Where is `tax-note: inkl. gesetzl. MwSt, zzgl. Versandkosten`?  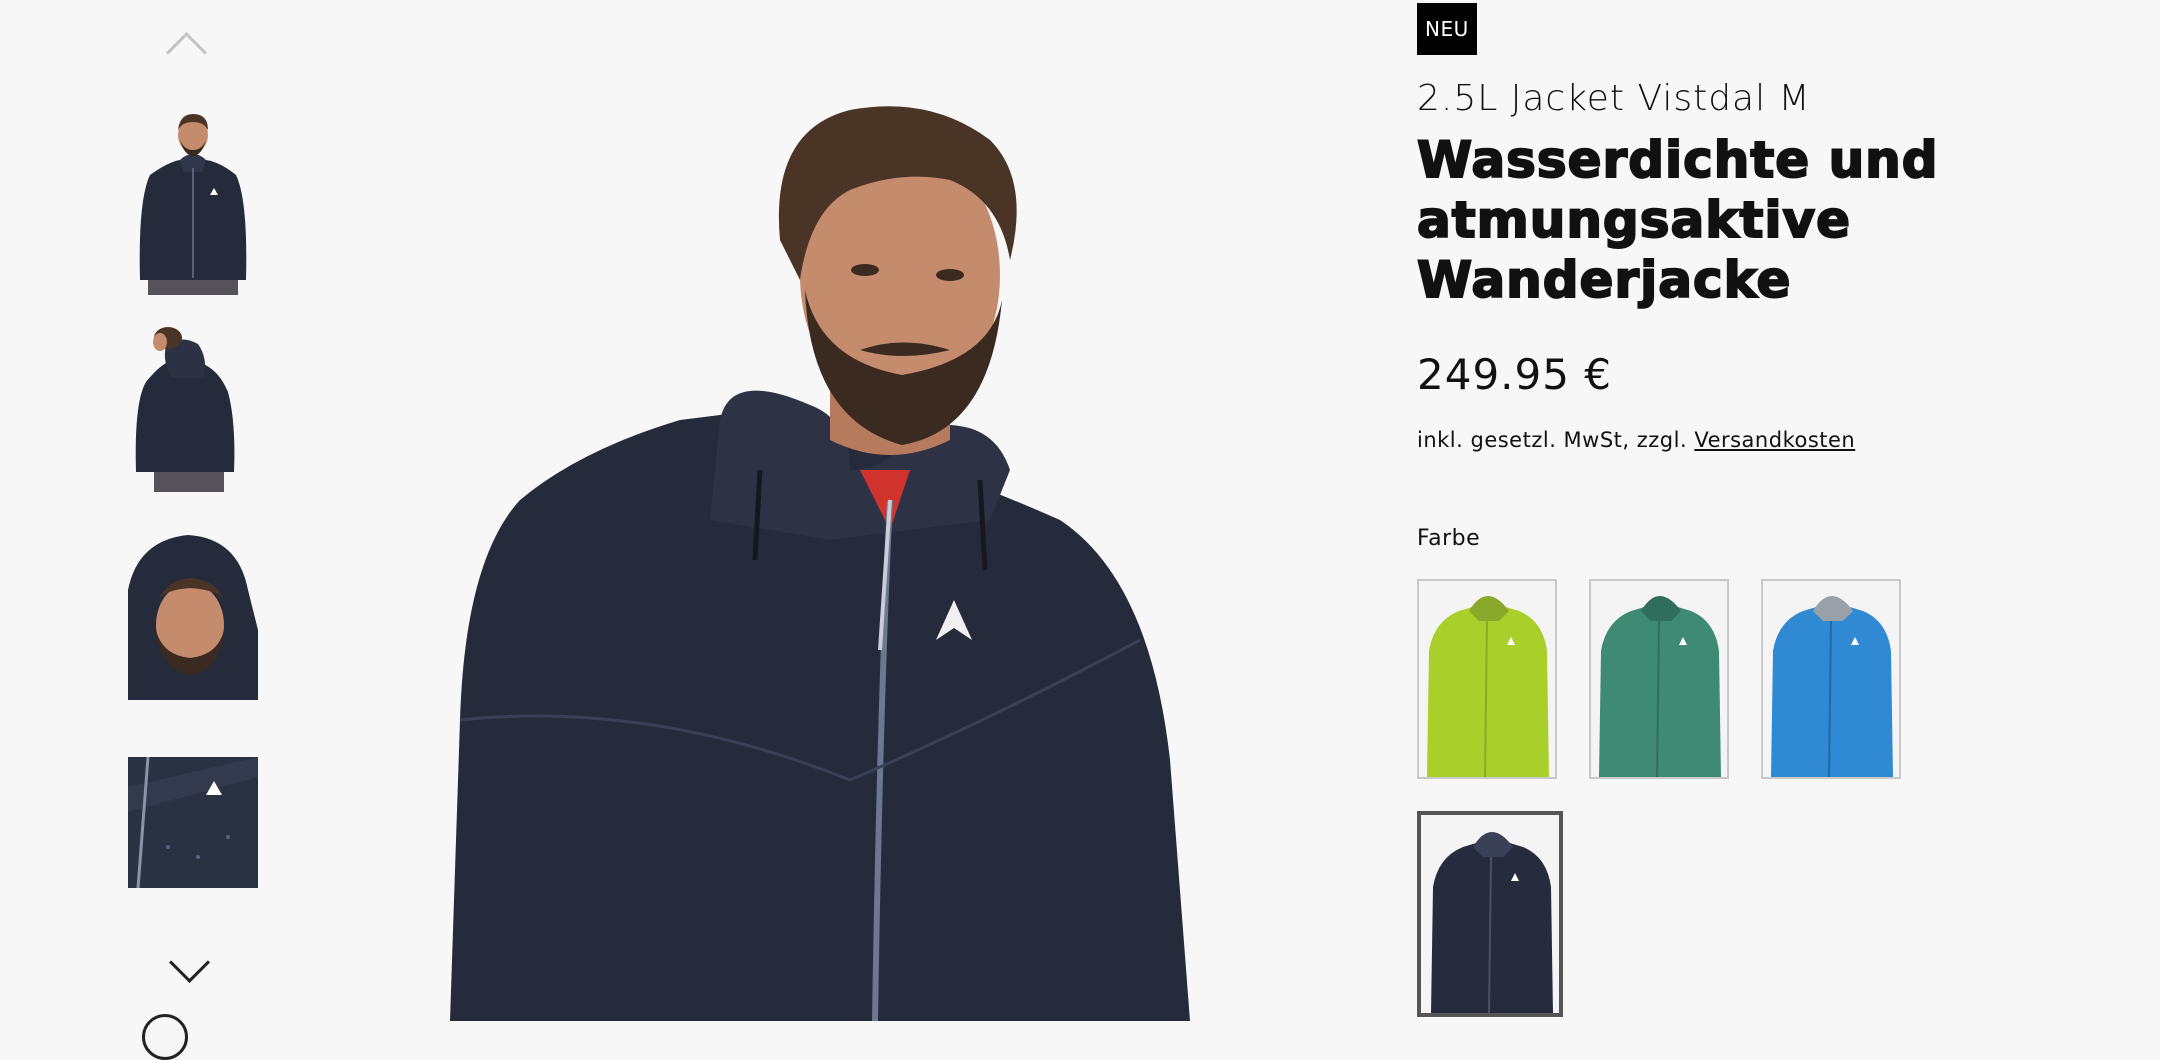 tax-note: inkl. gesetzl. MwSt, zzgl. Versandkosten is located at coordinates (1636, 440).